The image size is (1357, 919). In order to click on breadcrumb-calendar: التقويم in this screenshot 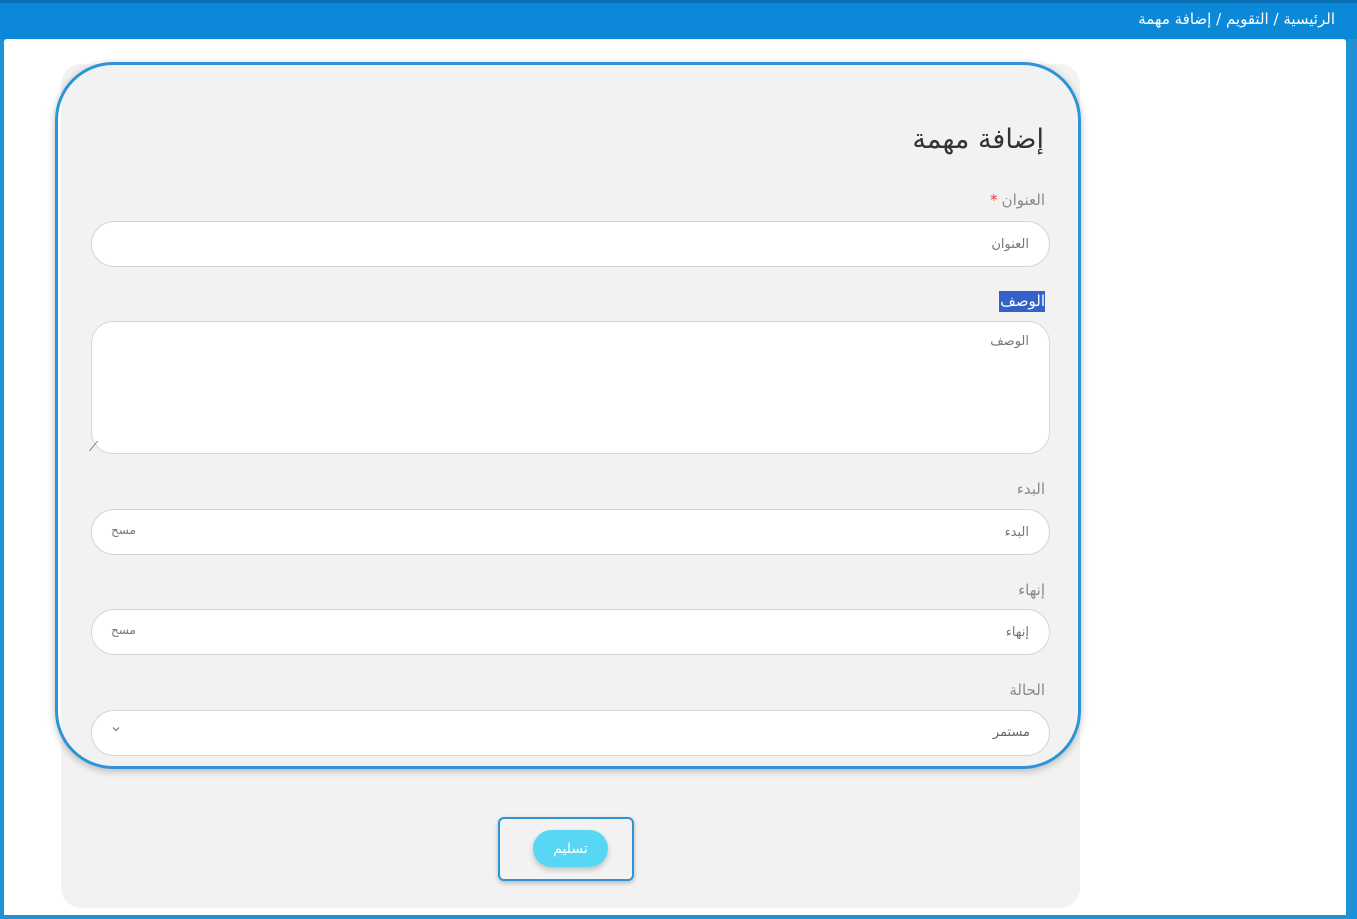, I will do `click(1247, 19)`.